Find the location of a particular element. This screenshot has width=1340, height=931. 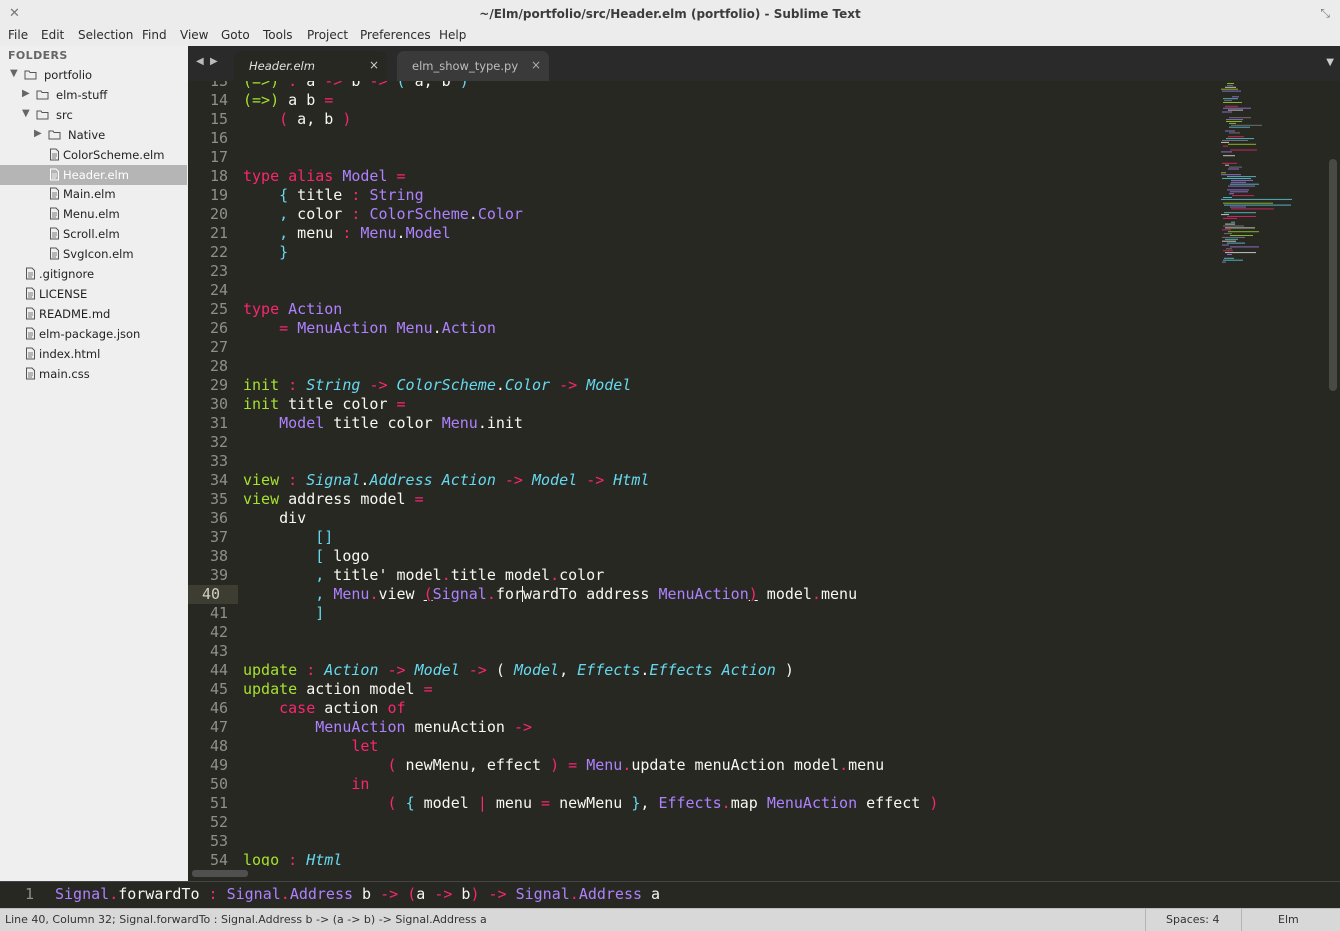

folder-item: ▼ portfolio is located at coordinates (93, 75).